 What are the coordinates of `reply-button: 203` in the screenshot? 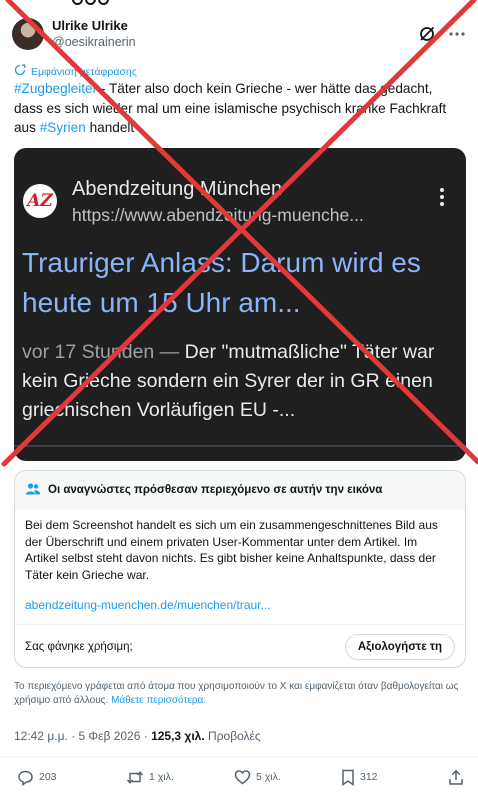 It's located at (71, 777).